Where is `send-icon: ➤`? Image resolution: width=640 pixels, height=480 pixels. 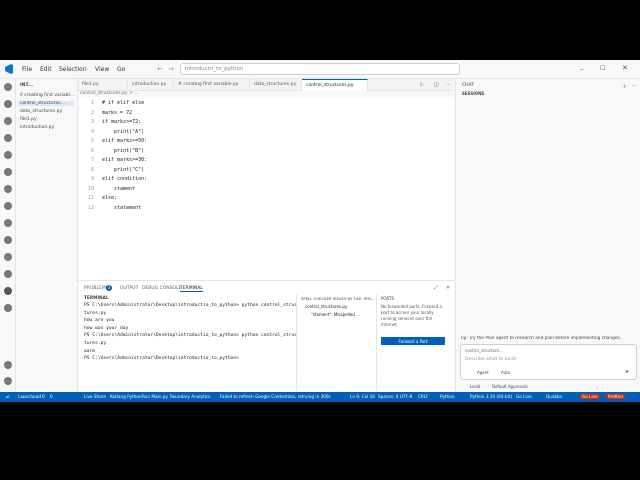
send-icon: ➤ is located at coordinates (627, 372).